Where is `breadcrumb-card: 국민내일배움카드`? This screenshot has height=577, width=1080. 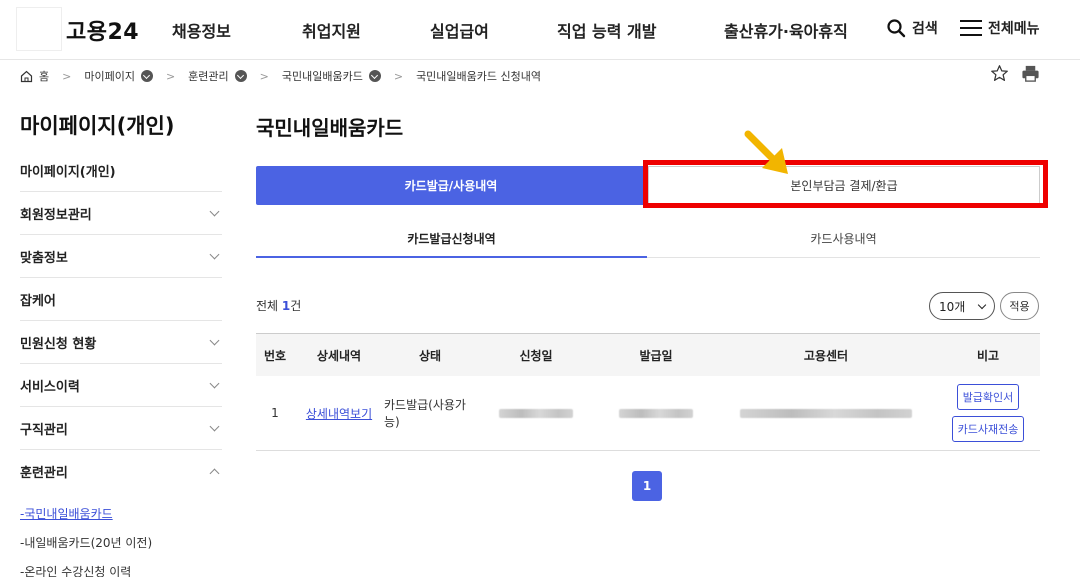
breadcrumb-card: 국민내일배움카드 is located at coordinates (331, 76).